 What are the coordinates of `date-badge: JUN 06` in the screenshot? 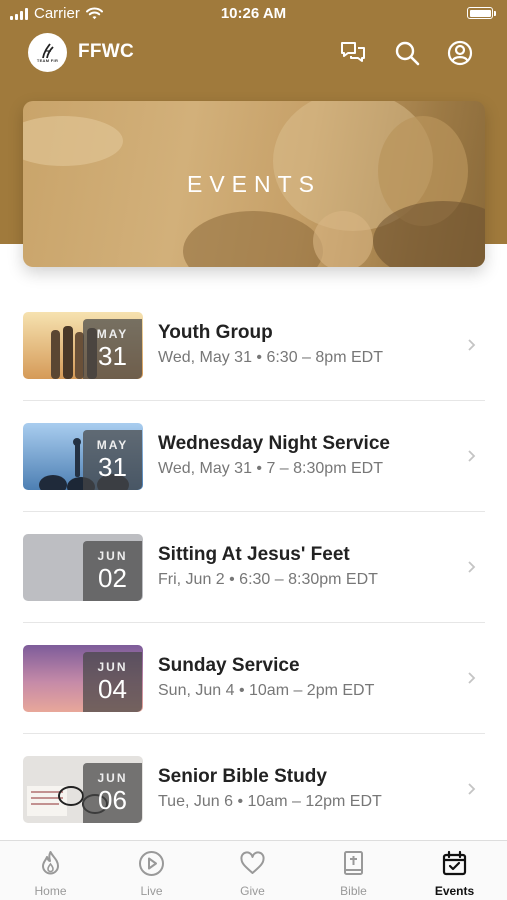 It's located at (112, 793).